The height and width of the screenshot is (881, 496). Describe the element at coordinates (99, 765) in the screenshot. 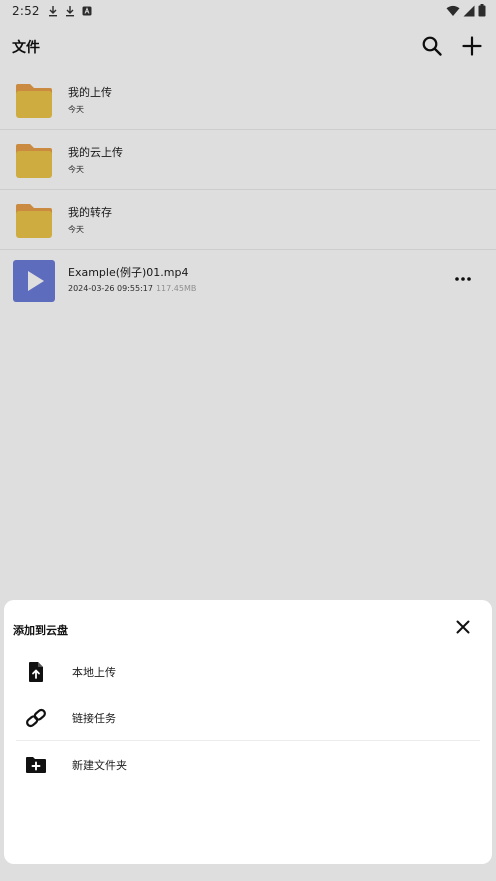

I see `option-label: 新建文件夹` at that location.